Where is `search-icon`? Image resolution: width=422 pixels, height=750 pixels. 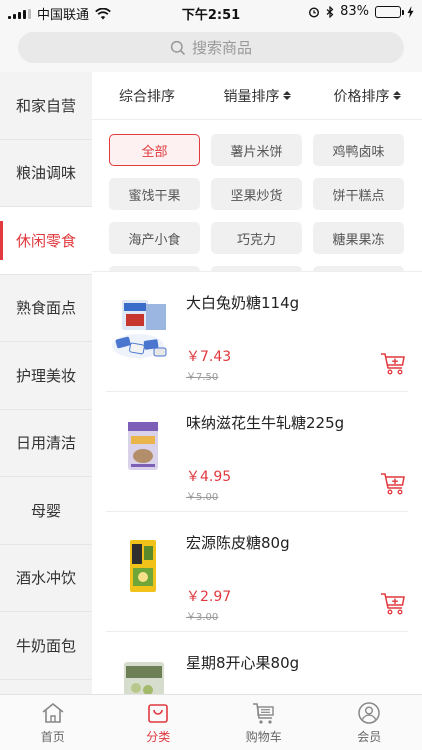 search-icon is located at coordinates (178, 47).